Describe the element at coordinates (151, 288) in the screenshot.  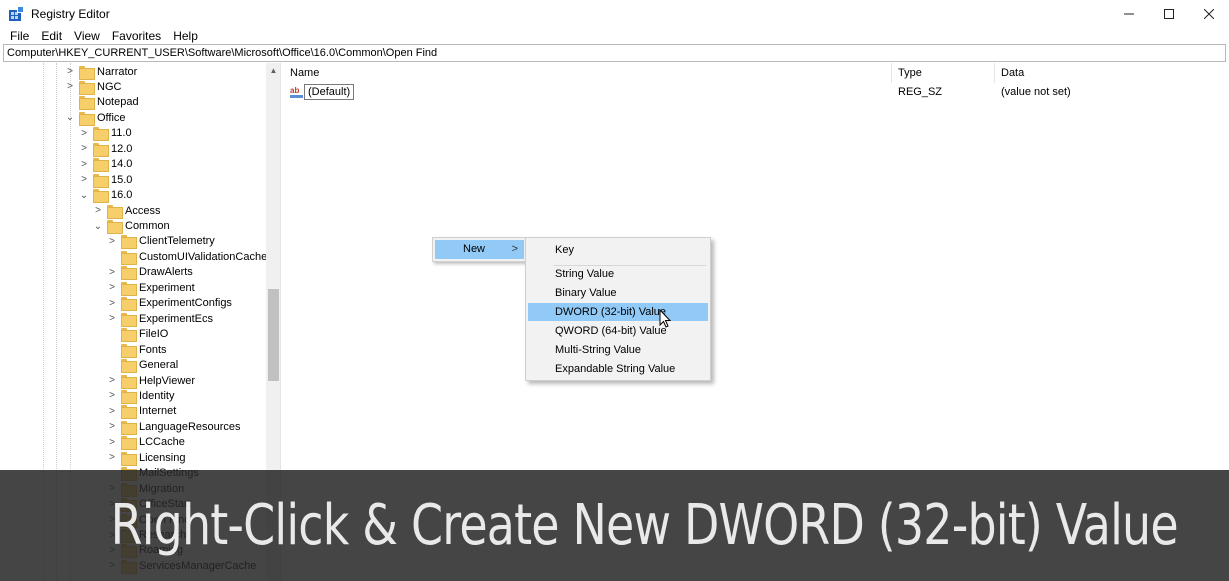
I see `tree-item: > Experiment` at that location.